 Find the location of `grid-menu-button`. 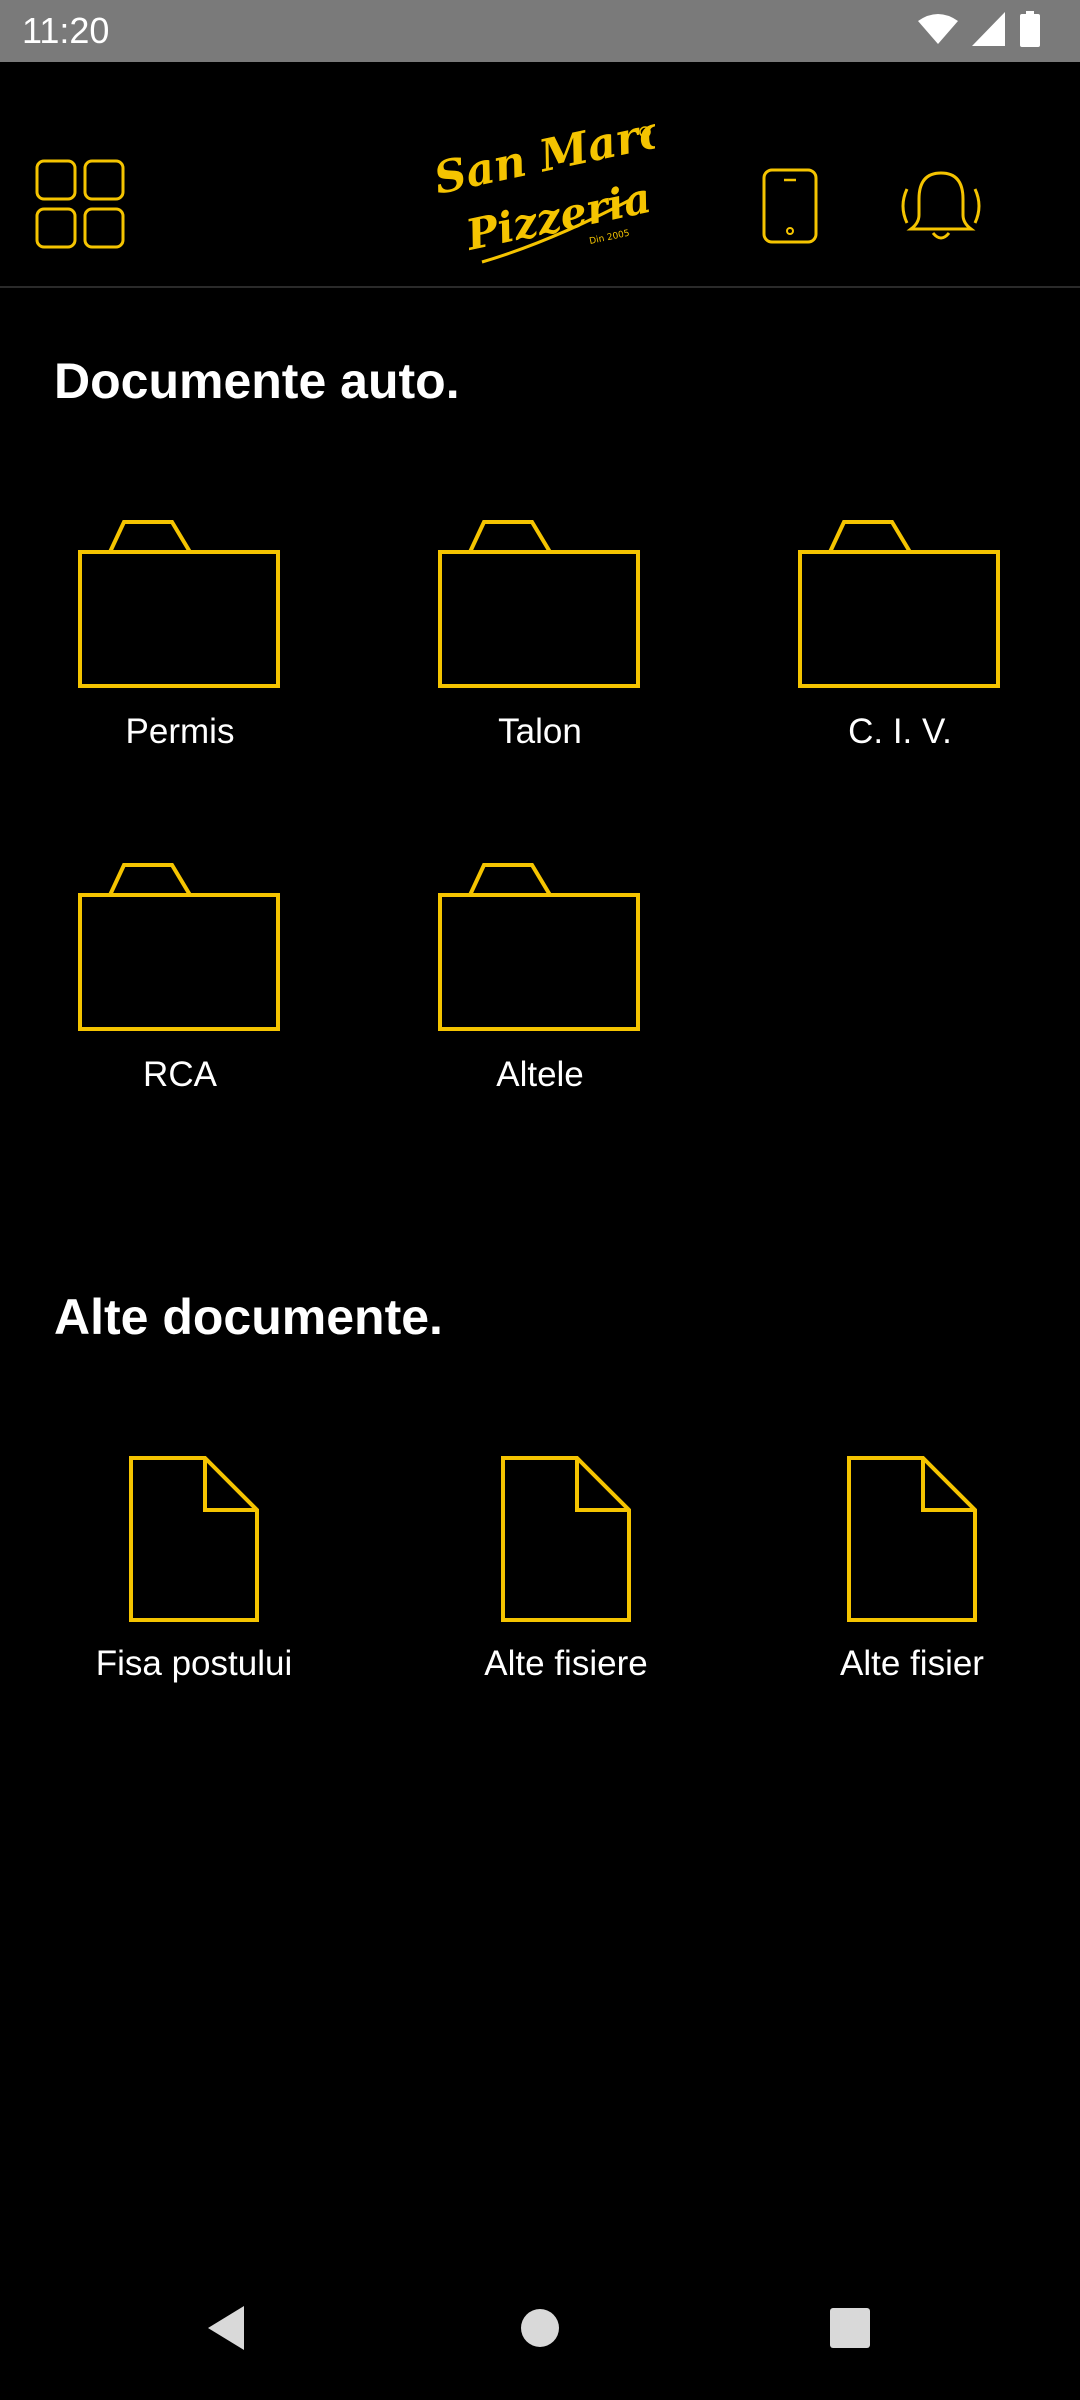

grid-menu-button is located at coordinates (80, 204).